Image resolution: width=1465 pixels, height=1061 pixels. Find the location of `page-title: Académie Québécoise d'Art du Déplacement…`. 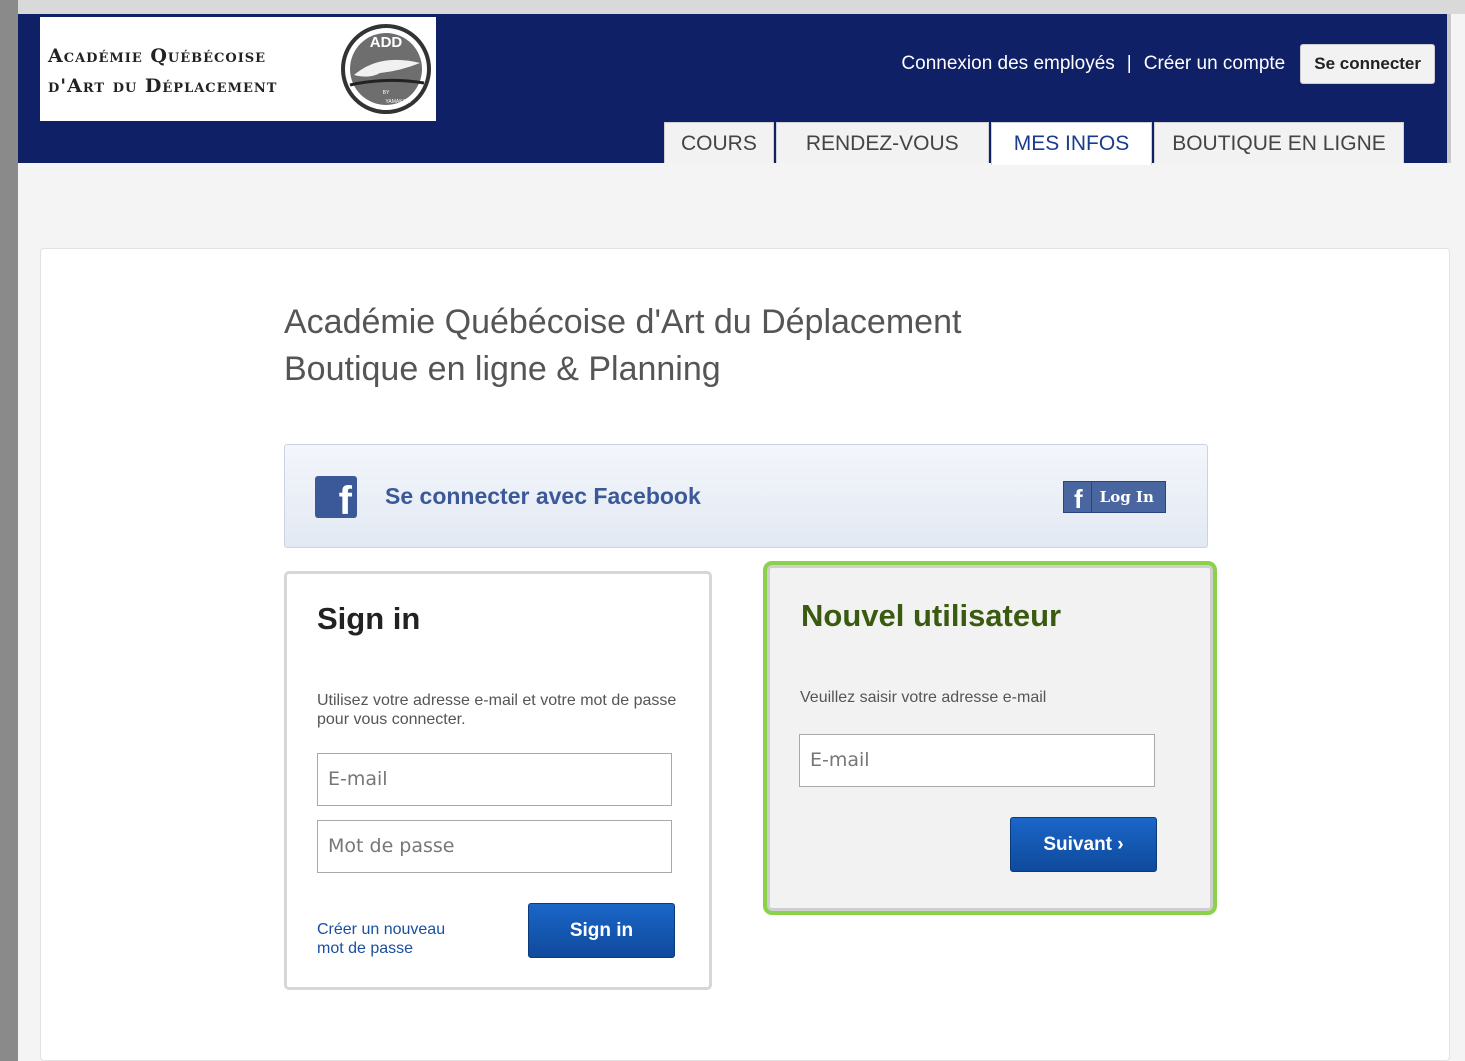

page-title: Académie Québécoise d'Art du Déplacement… is located at coordinates (622, 346).